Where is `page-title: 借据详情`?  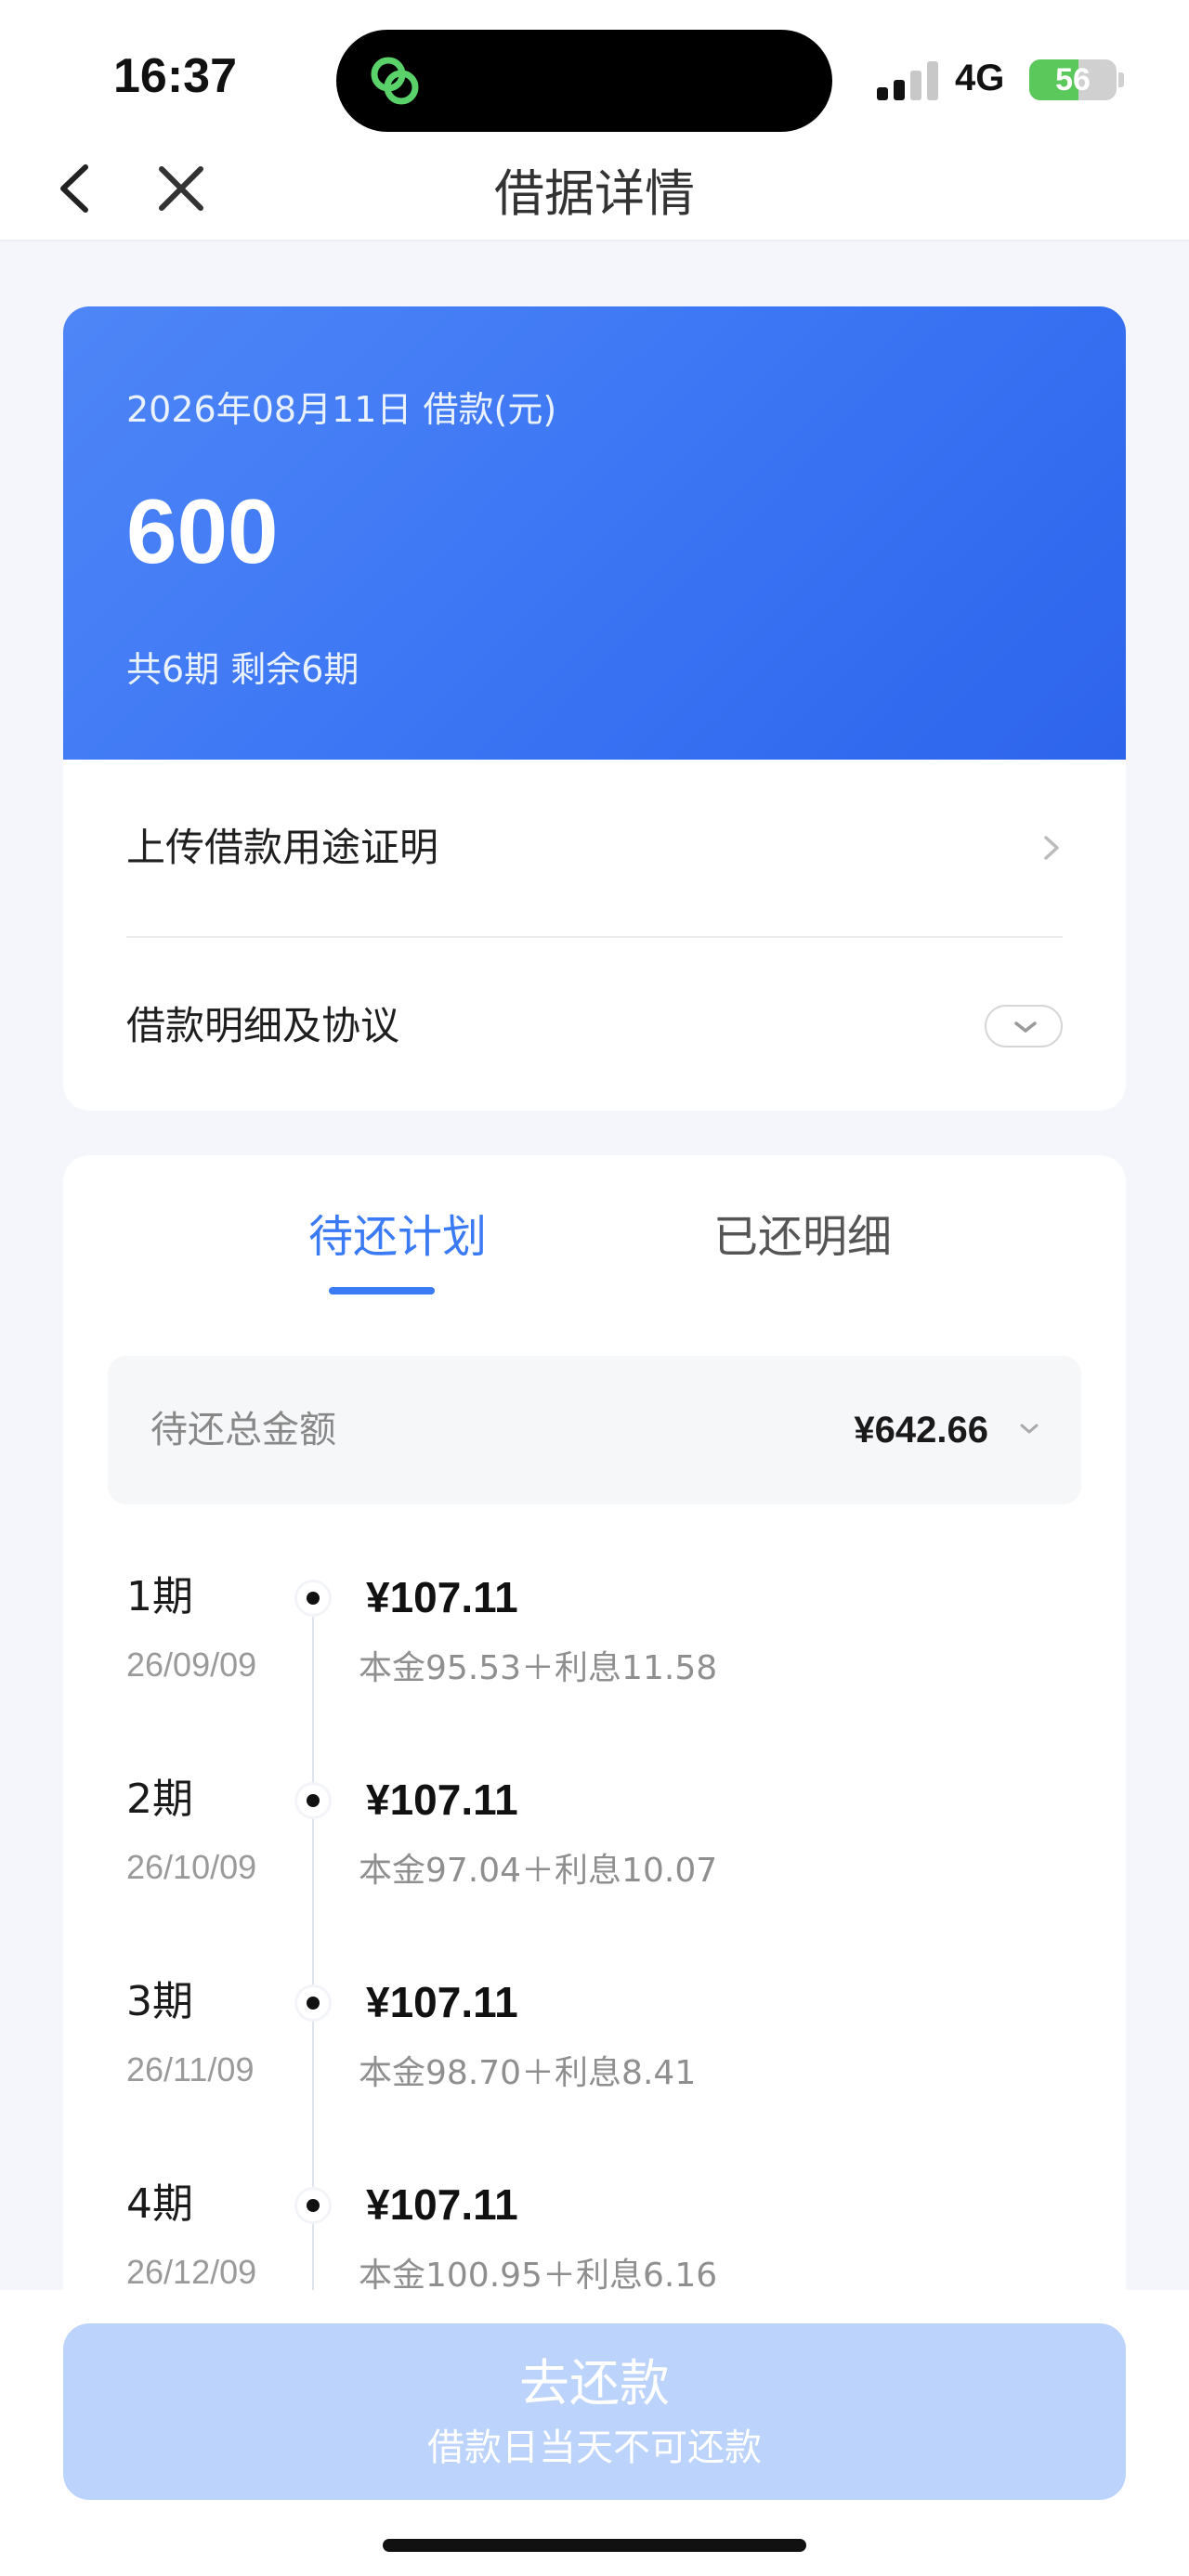
page-title: 借据详情 is located at coordinates (594, 194).